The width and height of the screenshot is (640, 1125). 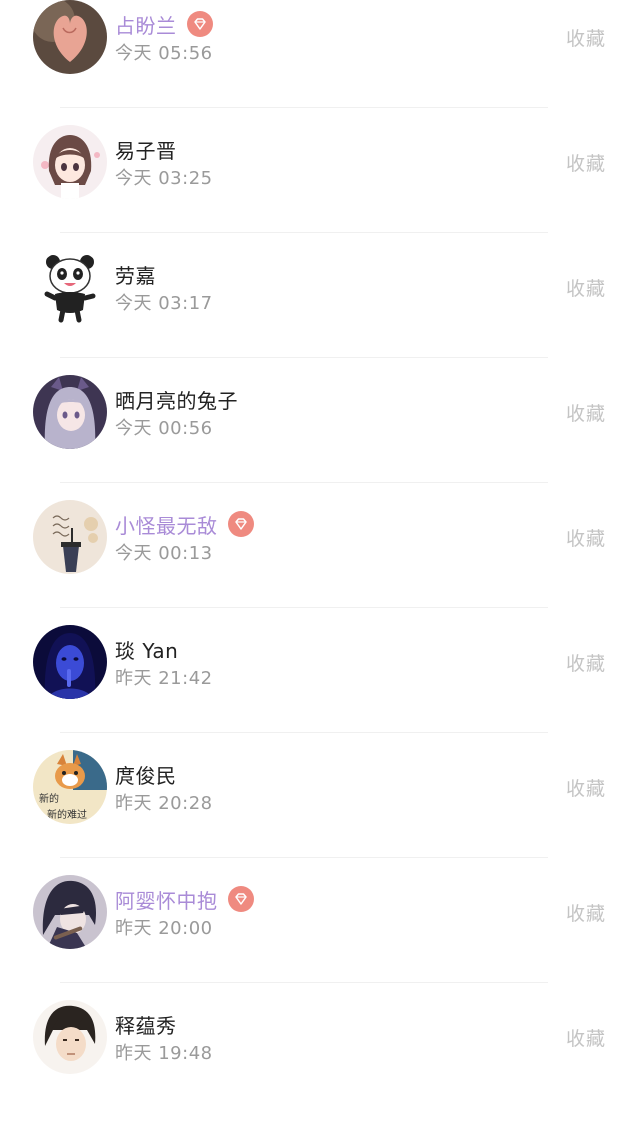 What do you see at coordinates (49, 798) in the screenshot?
I see `avatar-caption: 新的` at bounding box center [49, 798].